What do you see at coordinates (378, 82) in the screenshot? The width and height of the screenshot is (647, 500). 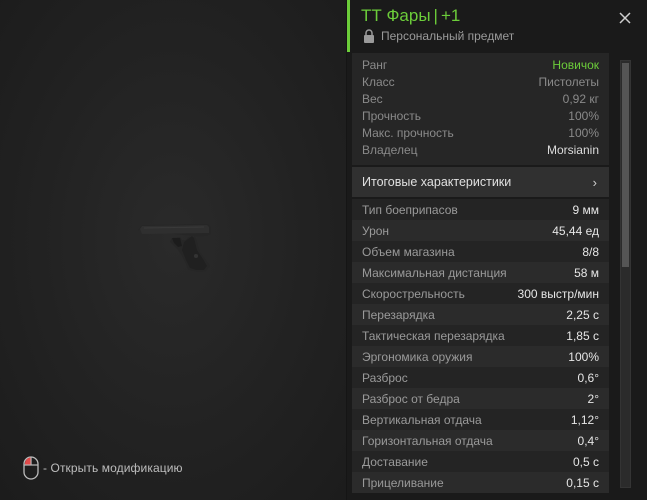 I see `info-label: Класс` at bounding box center [378, 82].